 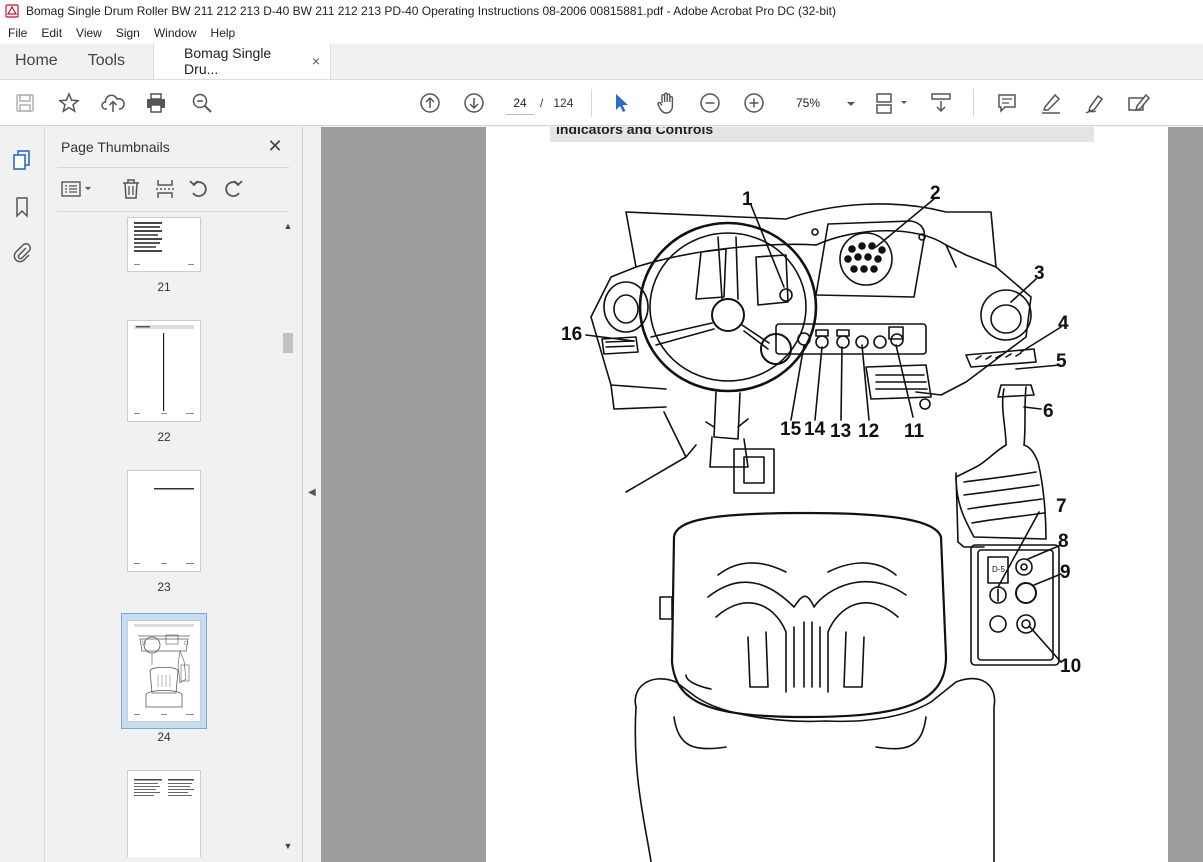 What do you see at coordinates (131, 189) in the screenshot?
I see `delete-page-icon` at bounding box center [131, 189].